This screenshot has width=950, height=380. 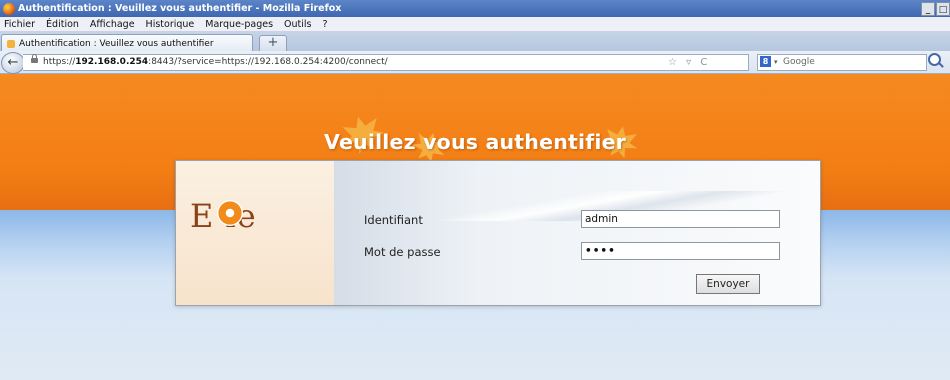 What do you see at coordinates (112, 24) in the screenshot?
I see `menu-affichage: Affichage` at bounding box center [112, 24].